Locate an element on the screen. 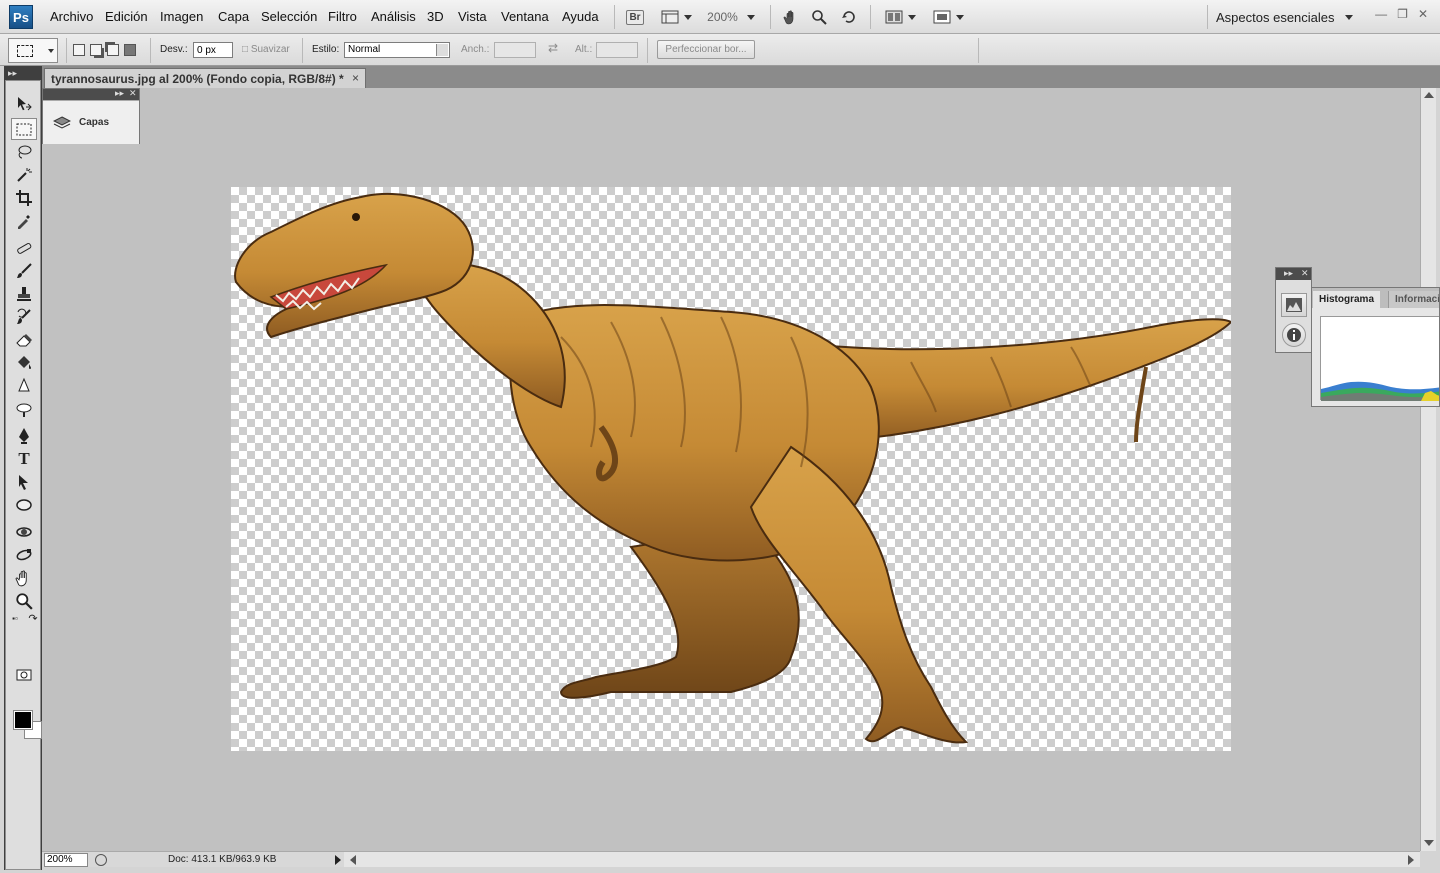  feather-input is located at coordinates (213, 50).